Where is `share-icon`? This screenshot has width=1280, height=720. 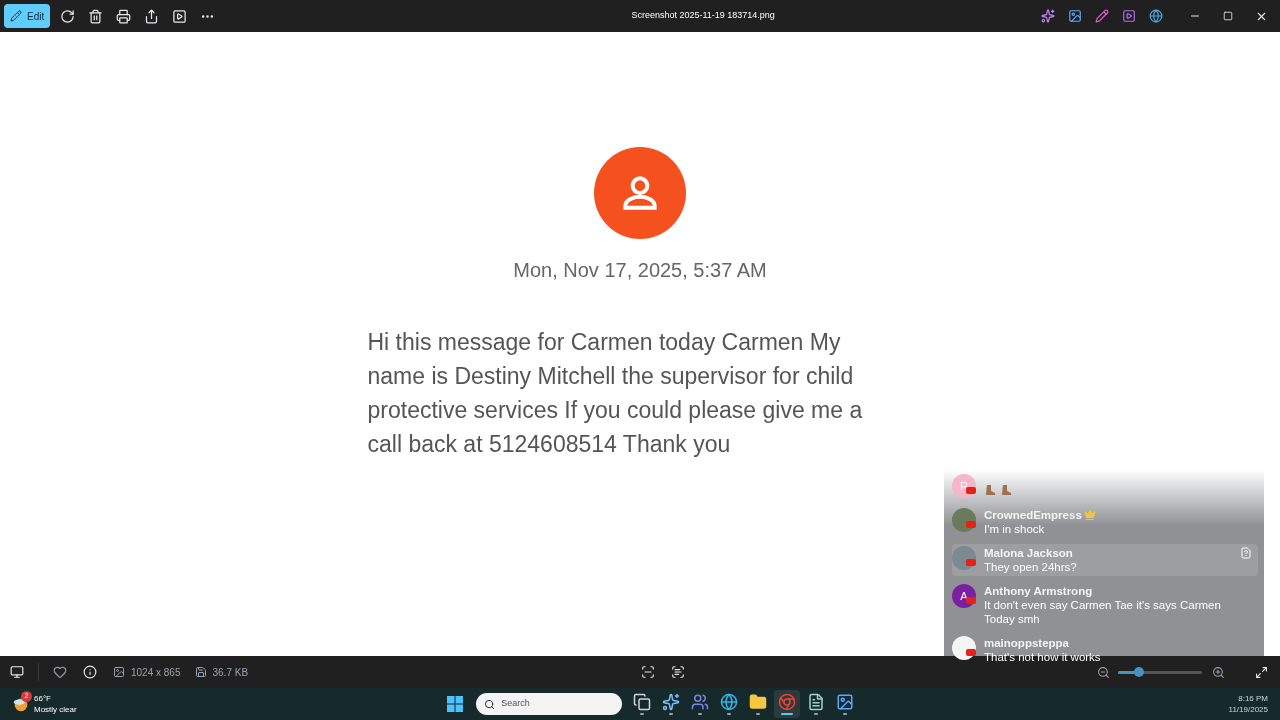 share-icon is located at coordinates (152, 16).